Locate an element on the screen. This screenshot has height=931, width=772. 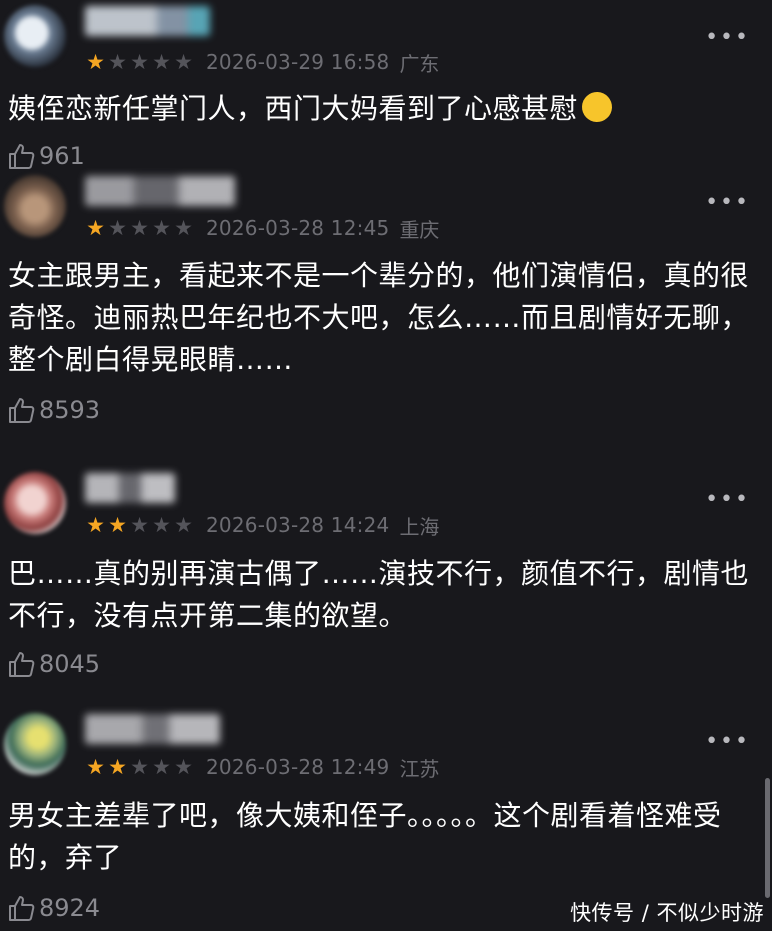
comment-region: 重庆 is located at coordinates (419, 229).